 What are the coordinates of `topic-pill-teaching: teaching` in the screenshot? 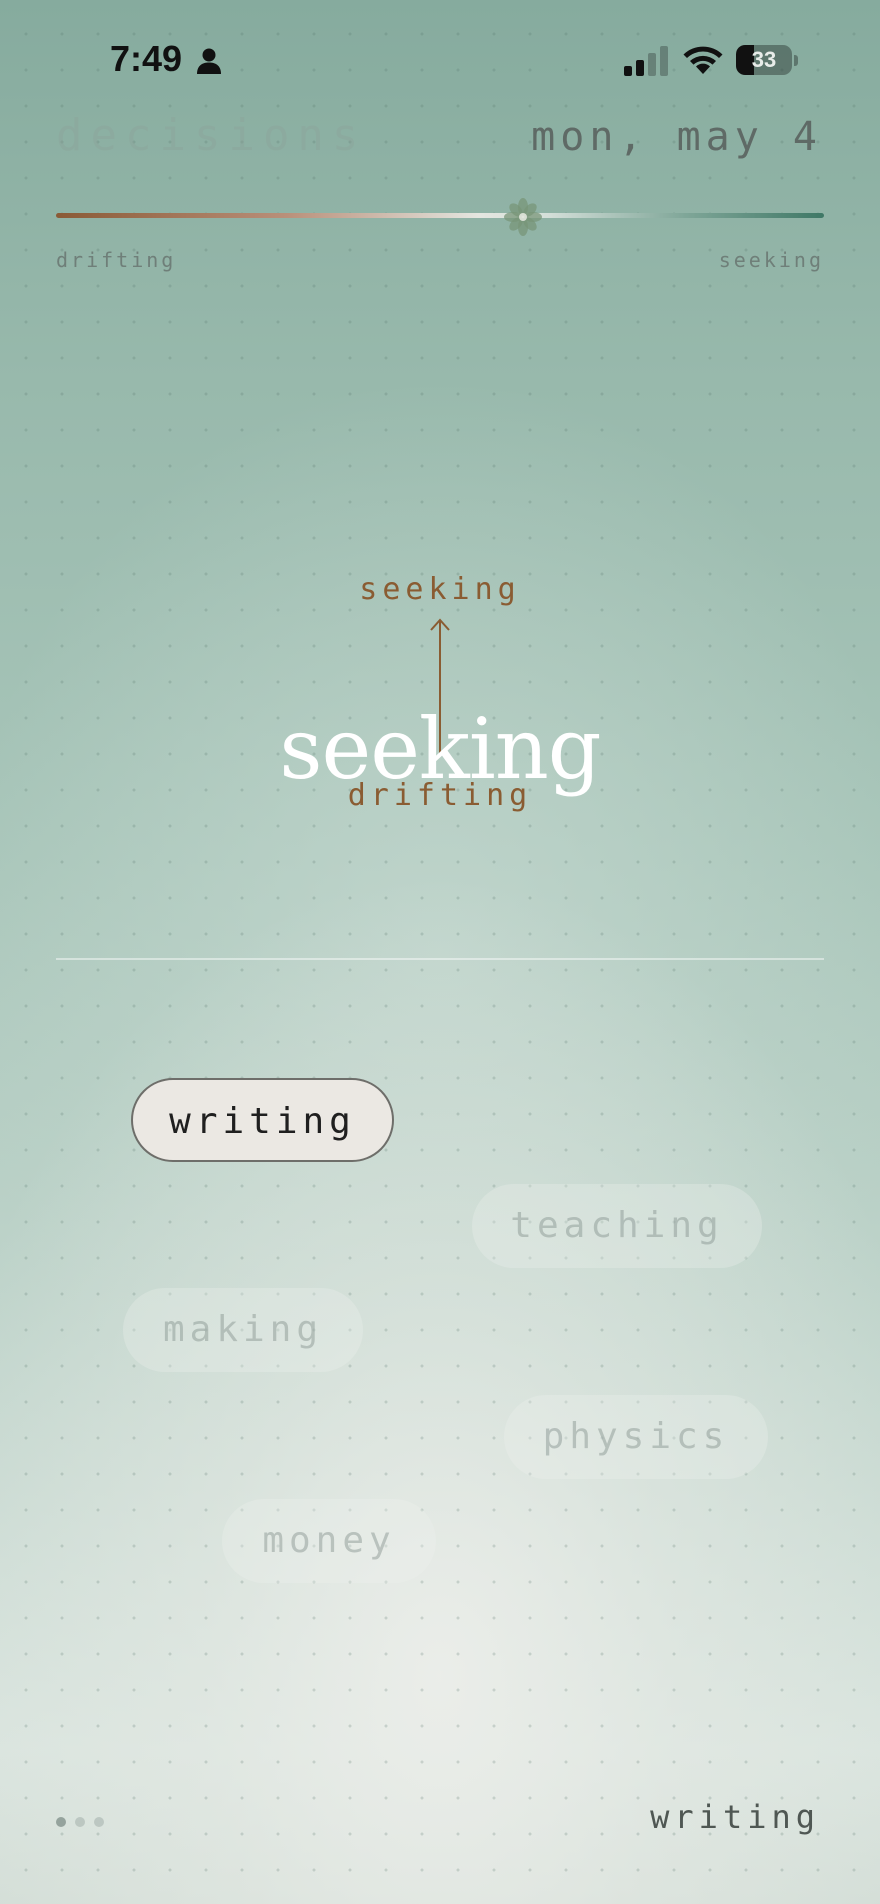 It's located at (617, 1226).